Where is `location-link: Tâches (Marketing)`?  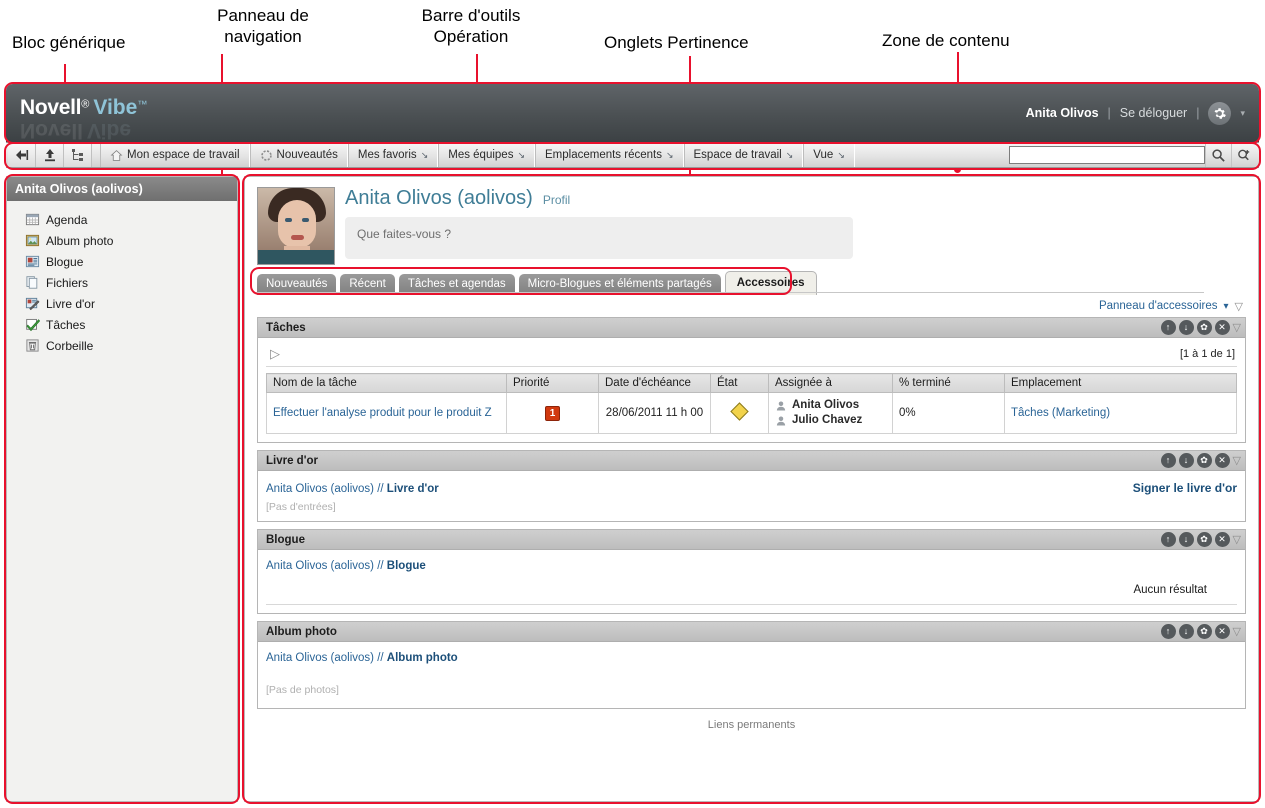
location-link: Tâches (Marketing) is located at coordinates (1060, 413).